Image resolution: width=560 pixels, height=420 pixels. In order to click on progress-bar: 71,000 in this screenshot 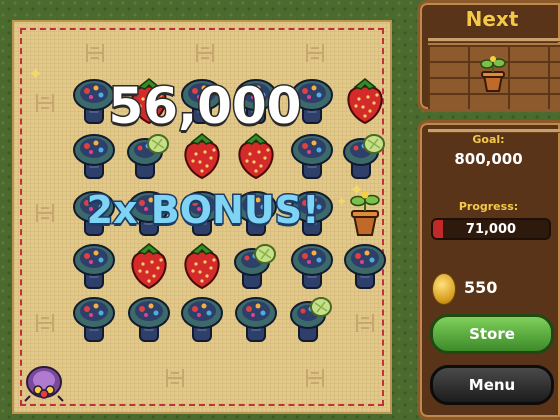, I will do `click(491, 229)`.